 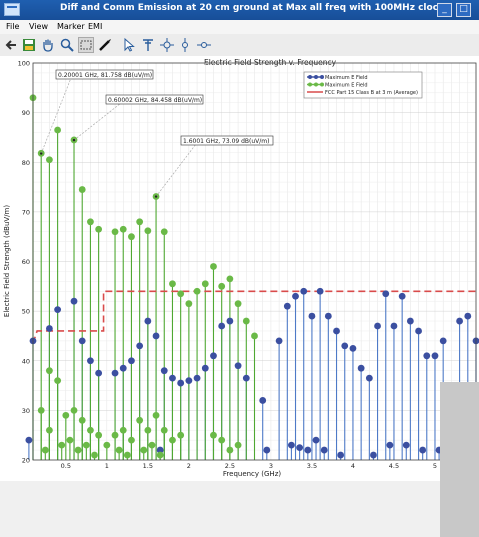 I want to click on menu-file: File, so click(x=12, y=26).